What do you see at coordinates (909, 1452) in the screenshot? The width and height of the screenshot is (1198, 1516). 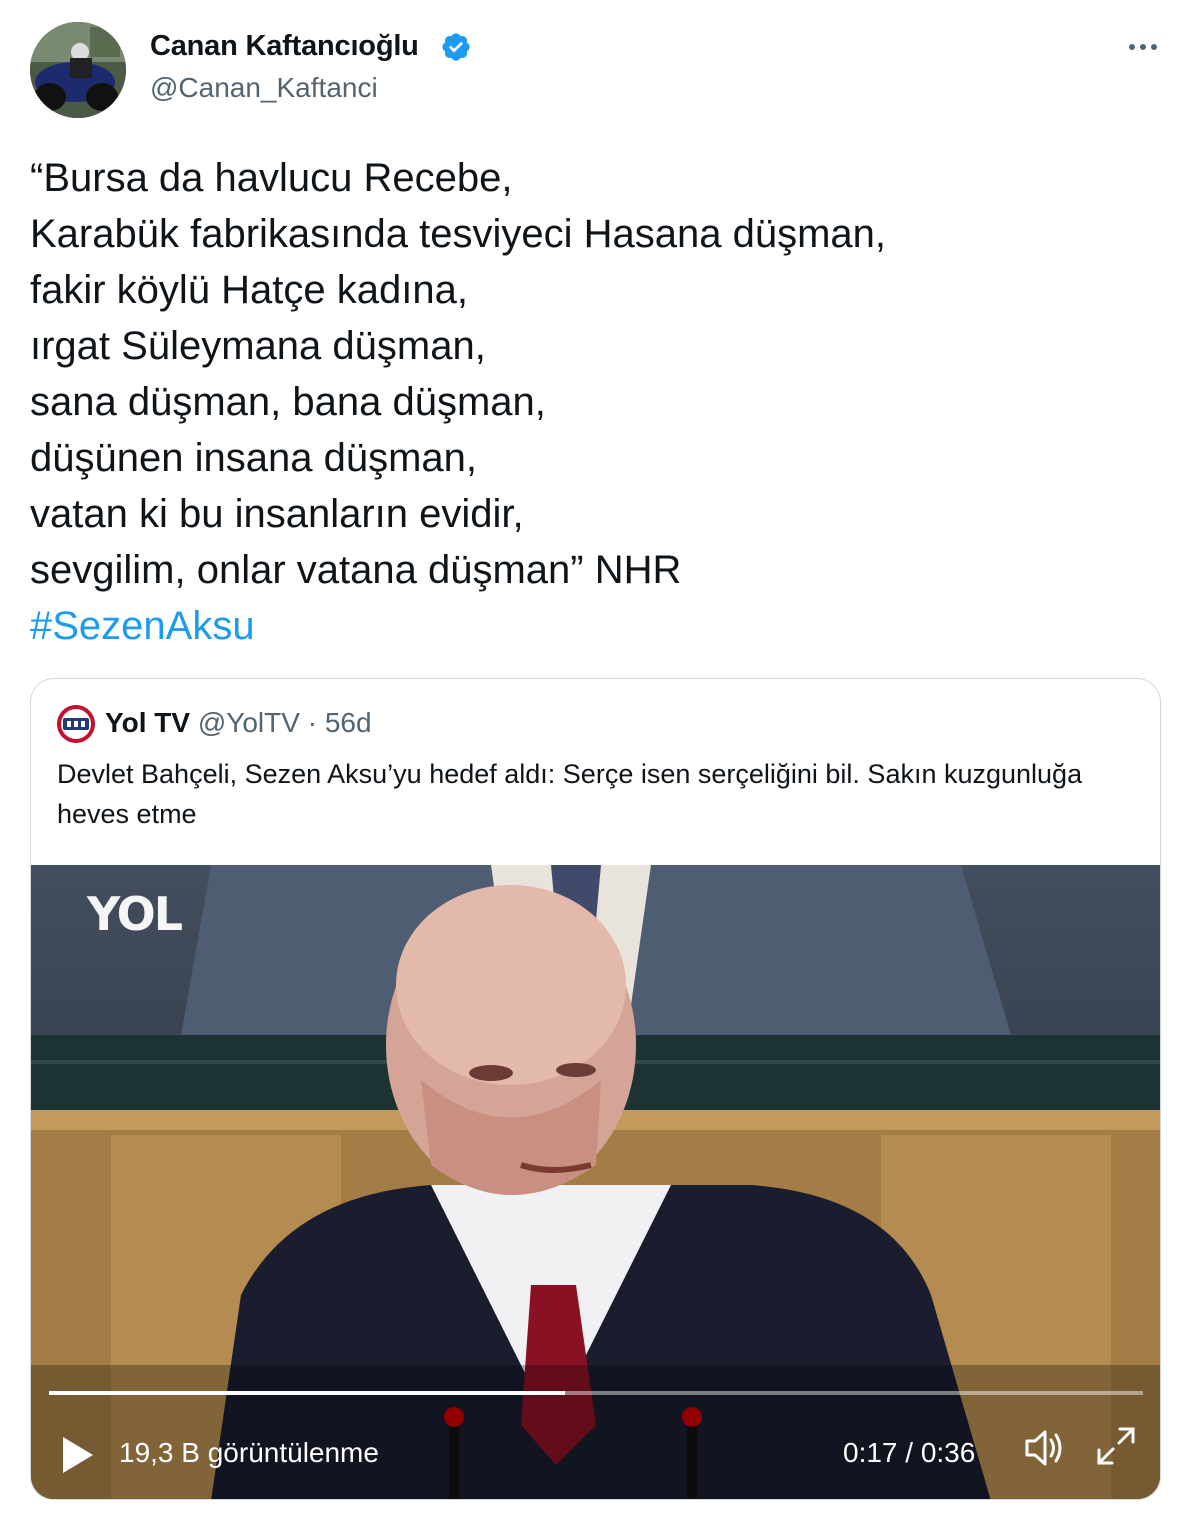 I see `video-timecode: 0:17 / 0:36` at bounding box center [909, 1452].